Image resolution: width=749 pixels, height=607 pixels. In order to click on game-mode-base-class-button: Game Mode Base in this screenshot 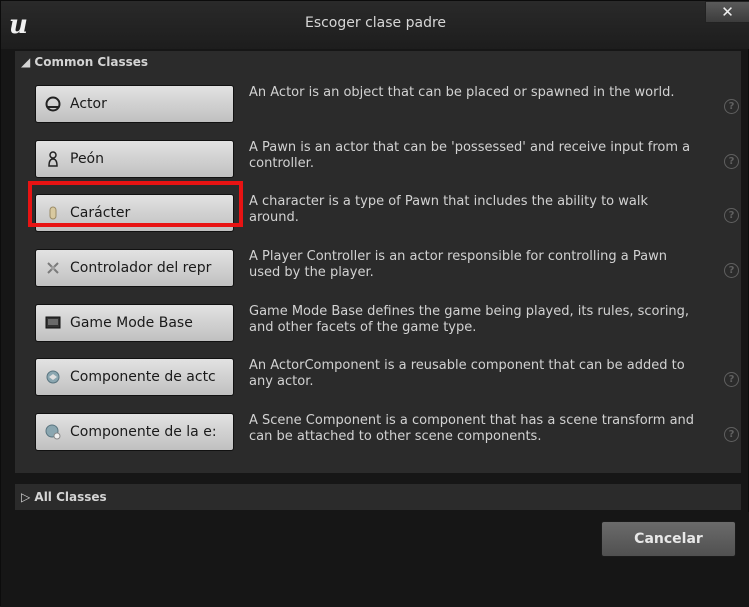, I will do `click(134, 323)`.